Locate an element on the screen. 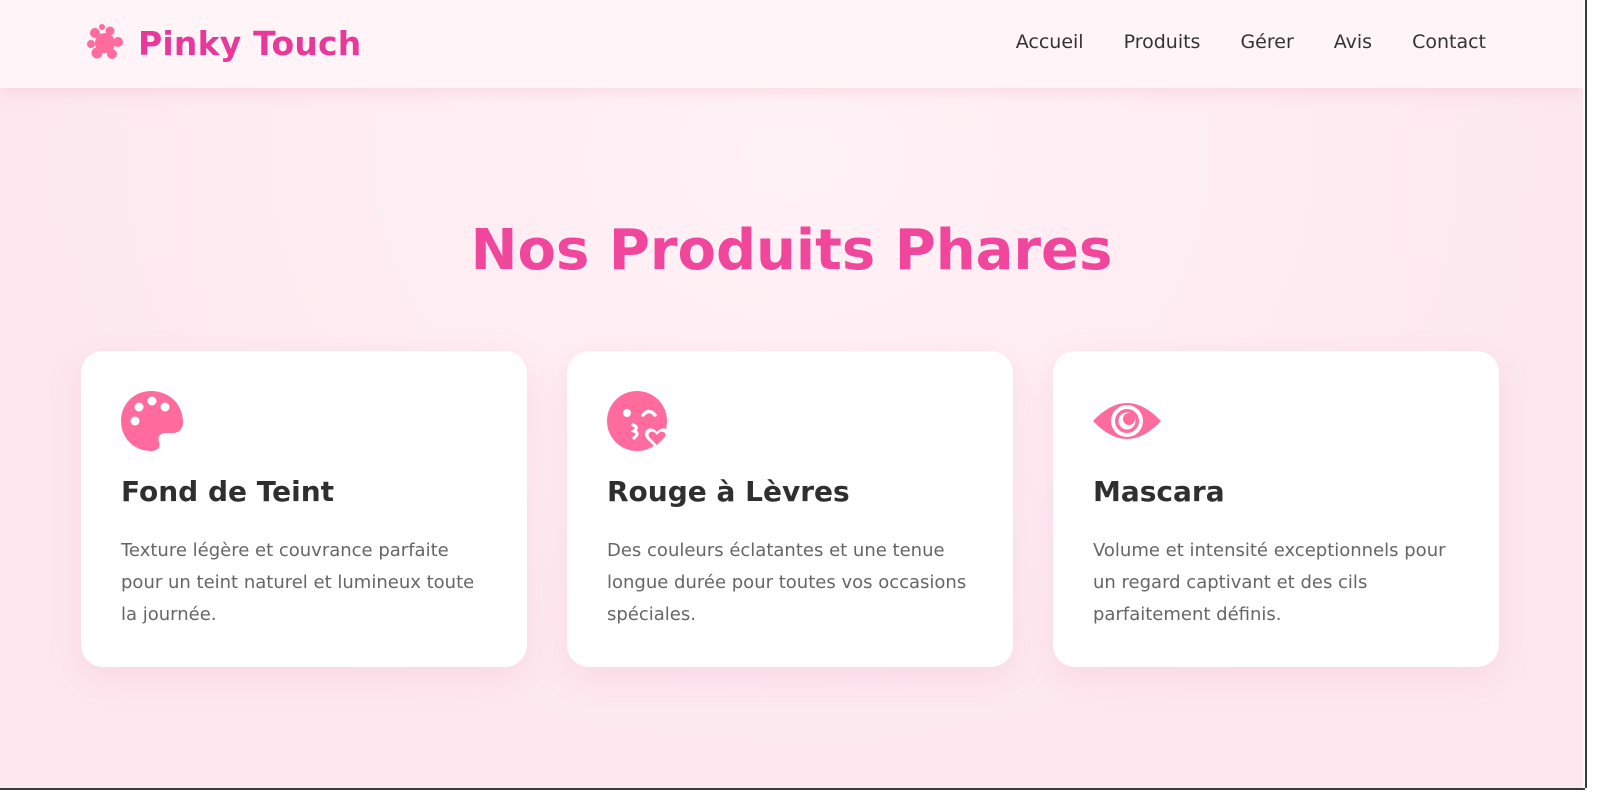 The height and width of the screenshot is (804, 1600). palette-icon is located at coordinates (152, 421).